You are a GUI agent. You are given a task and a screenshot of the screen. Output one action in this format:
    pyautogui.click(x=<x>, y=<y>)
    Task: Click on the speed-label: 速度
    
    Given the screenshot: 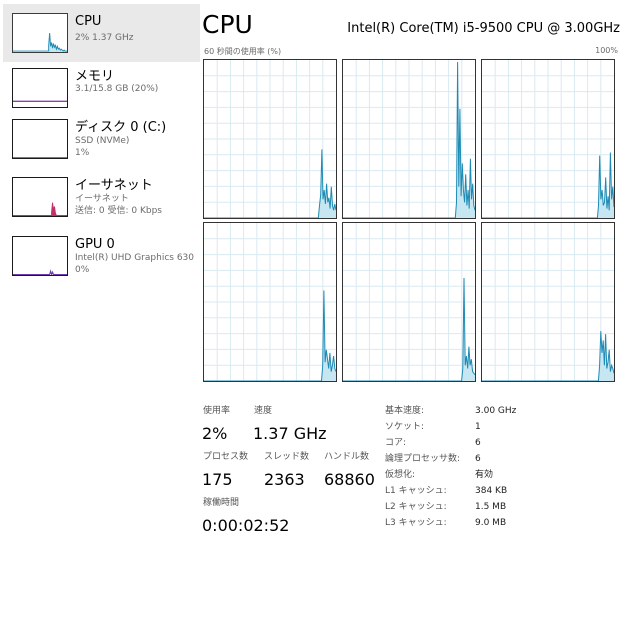 What is the action you would take?
    pyautogui.click(x=263, y=411)
    